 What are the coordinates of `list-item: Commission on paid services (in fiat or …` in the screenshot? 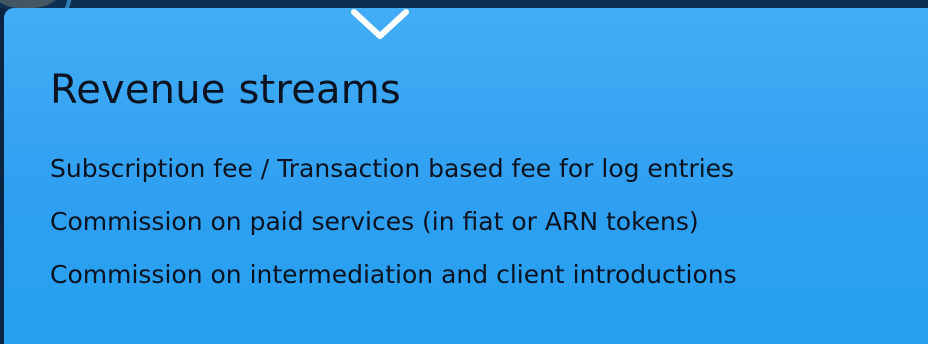 It's located at (374, 221).